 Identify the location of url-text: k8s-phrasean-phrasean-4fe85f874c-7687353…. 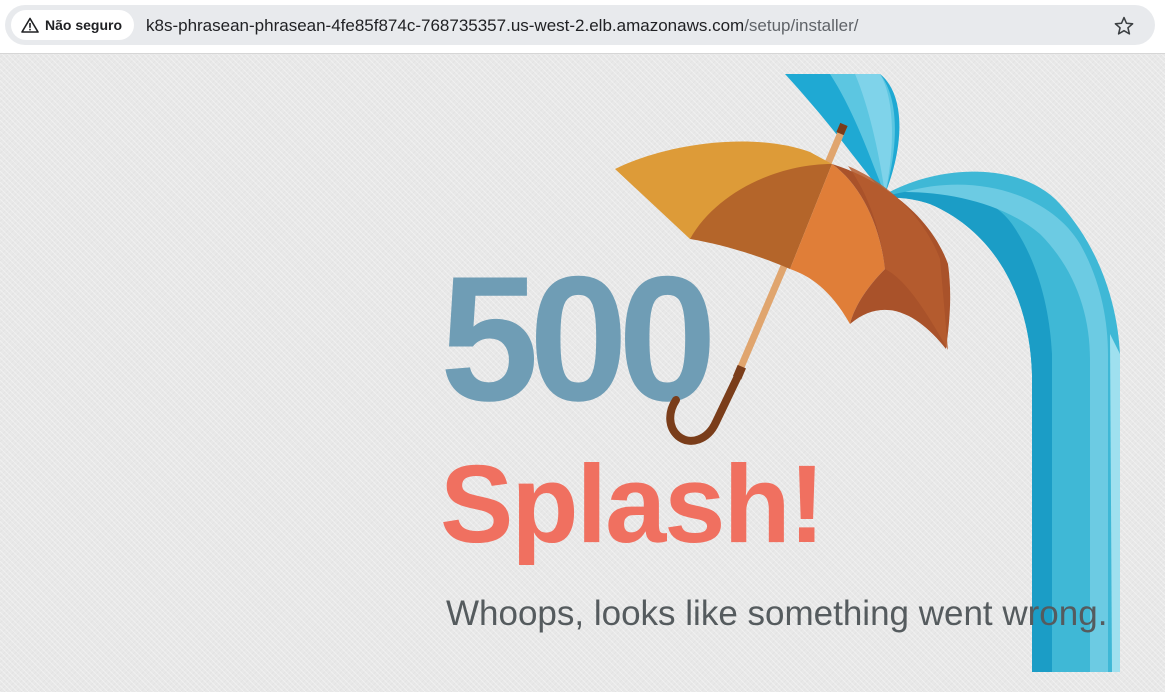
(502, 26).